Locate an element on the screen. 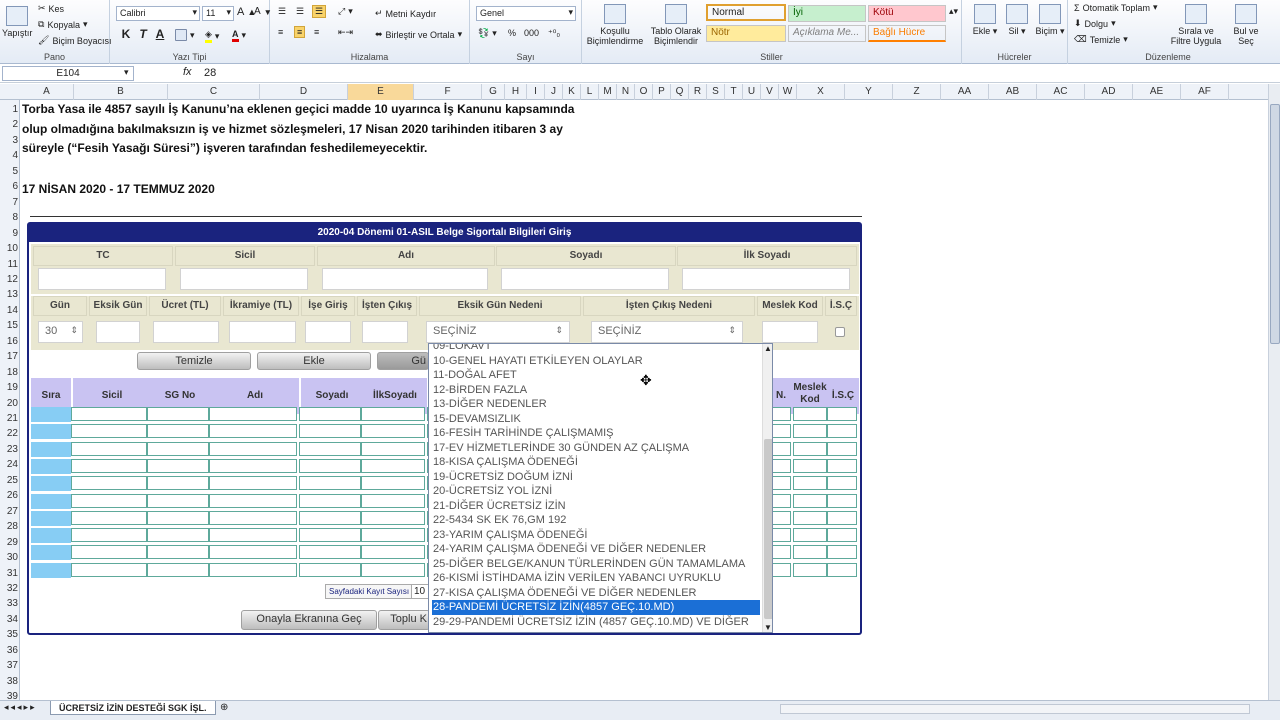  dropdown-option: 19-ÜCRETSİZ DOĞUM İZNİ is located at coordinates (502, 477).